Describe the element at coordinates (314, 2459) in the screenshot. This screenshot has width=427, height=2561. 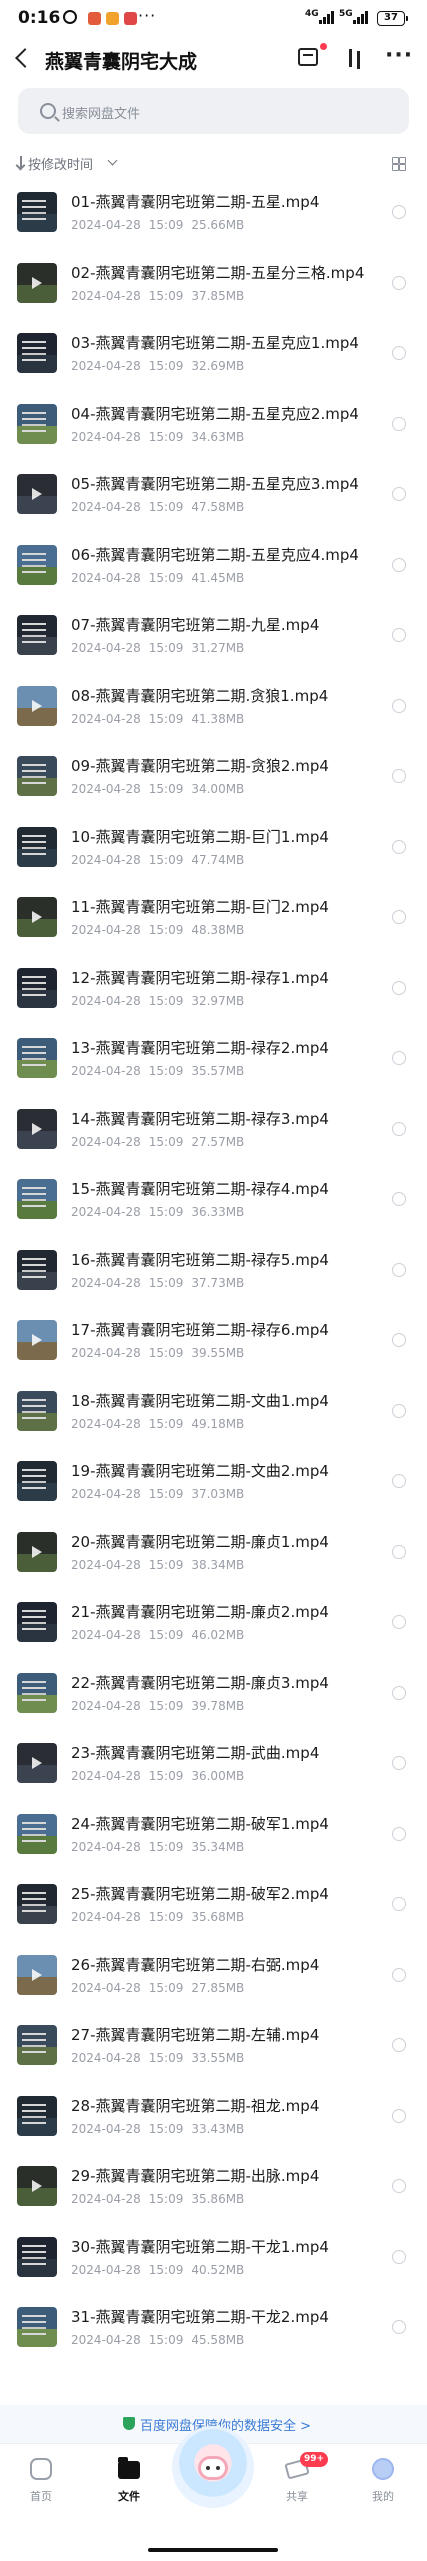
I see `share-badge: 99+` at that location.